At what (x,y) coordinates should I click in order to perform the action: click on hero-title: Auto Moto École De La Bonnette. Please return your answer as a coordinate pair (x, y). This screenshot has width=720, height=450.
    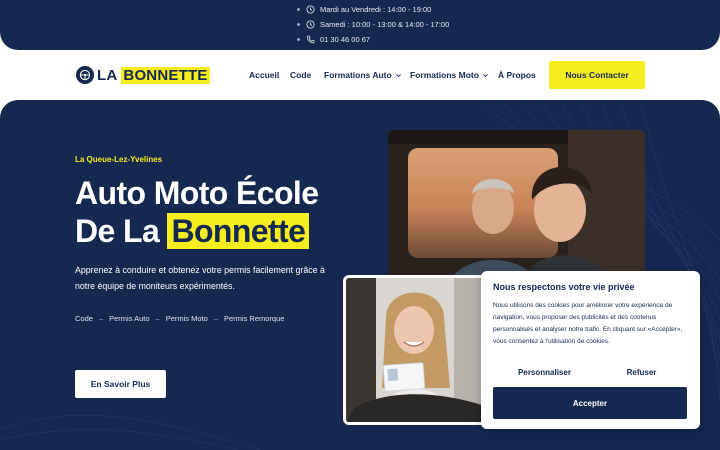
    Looking at the image, I should click on (197, 212).